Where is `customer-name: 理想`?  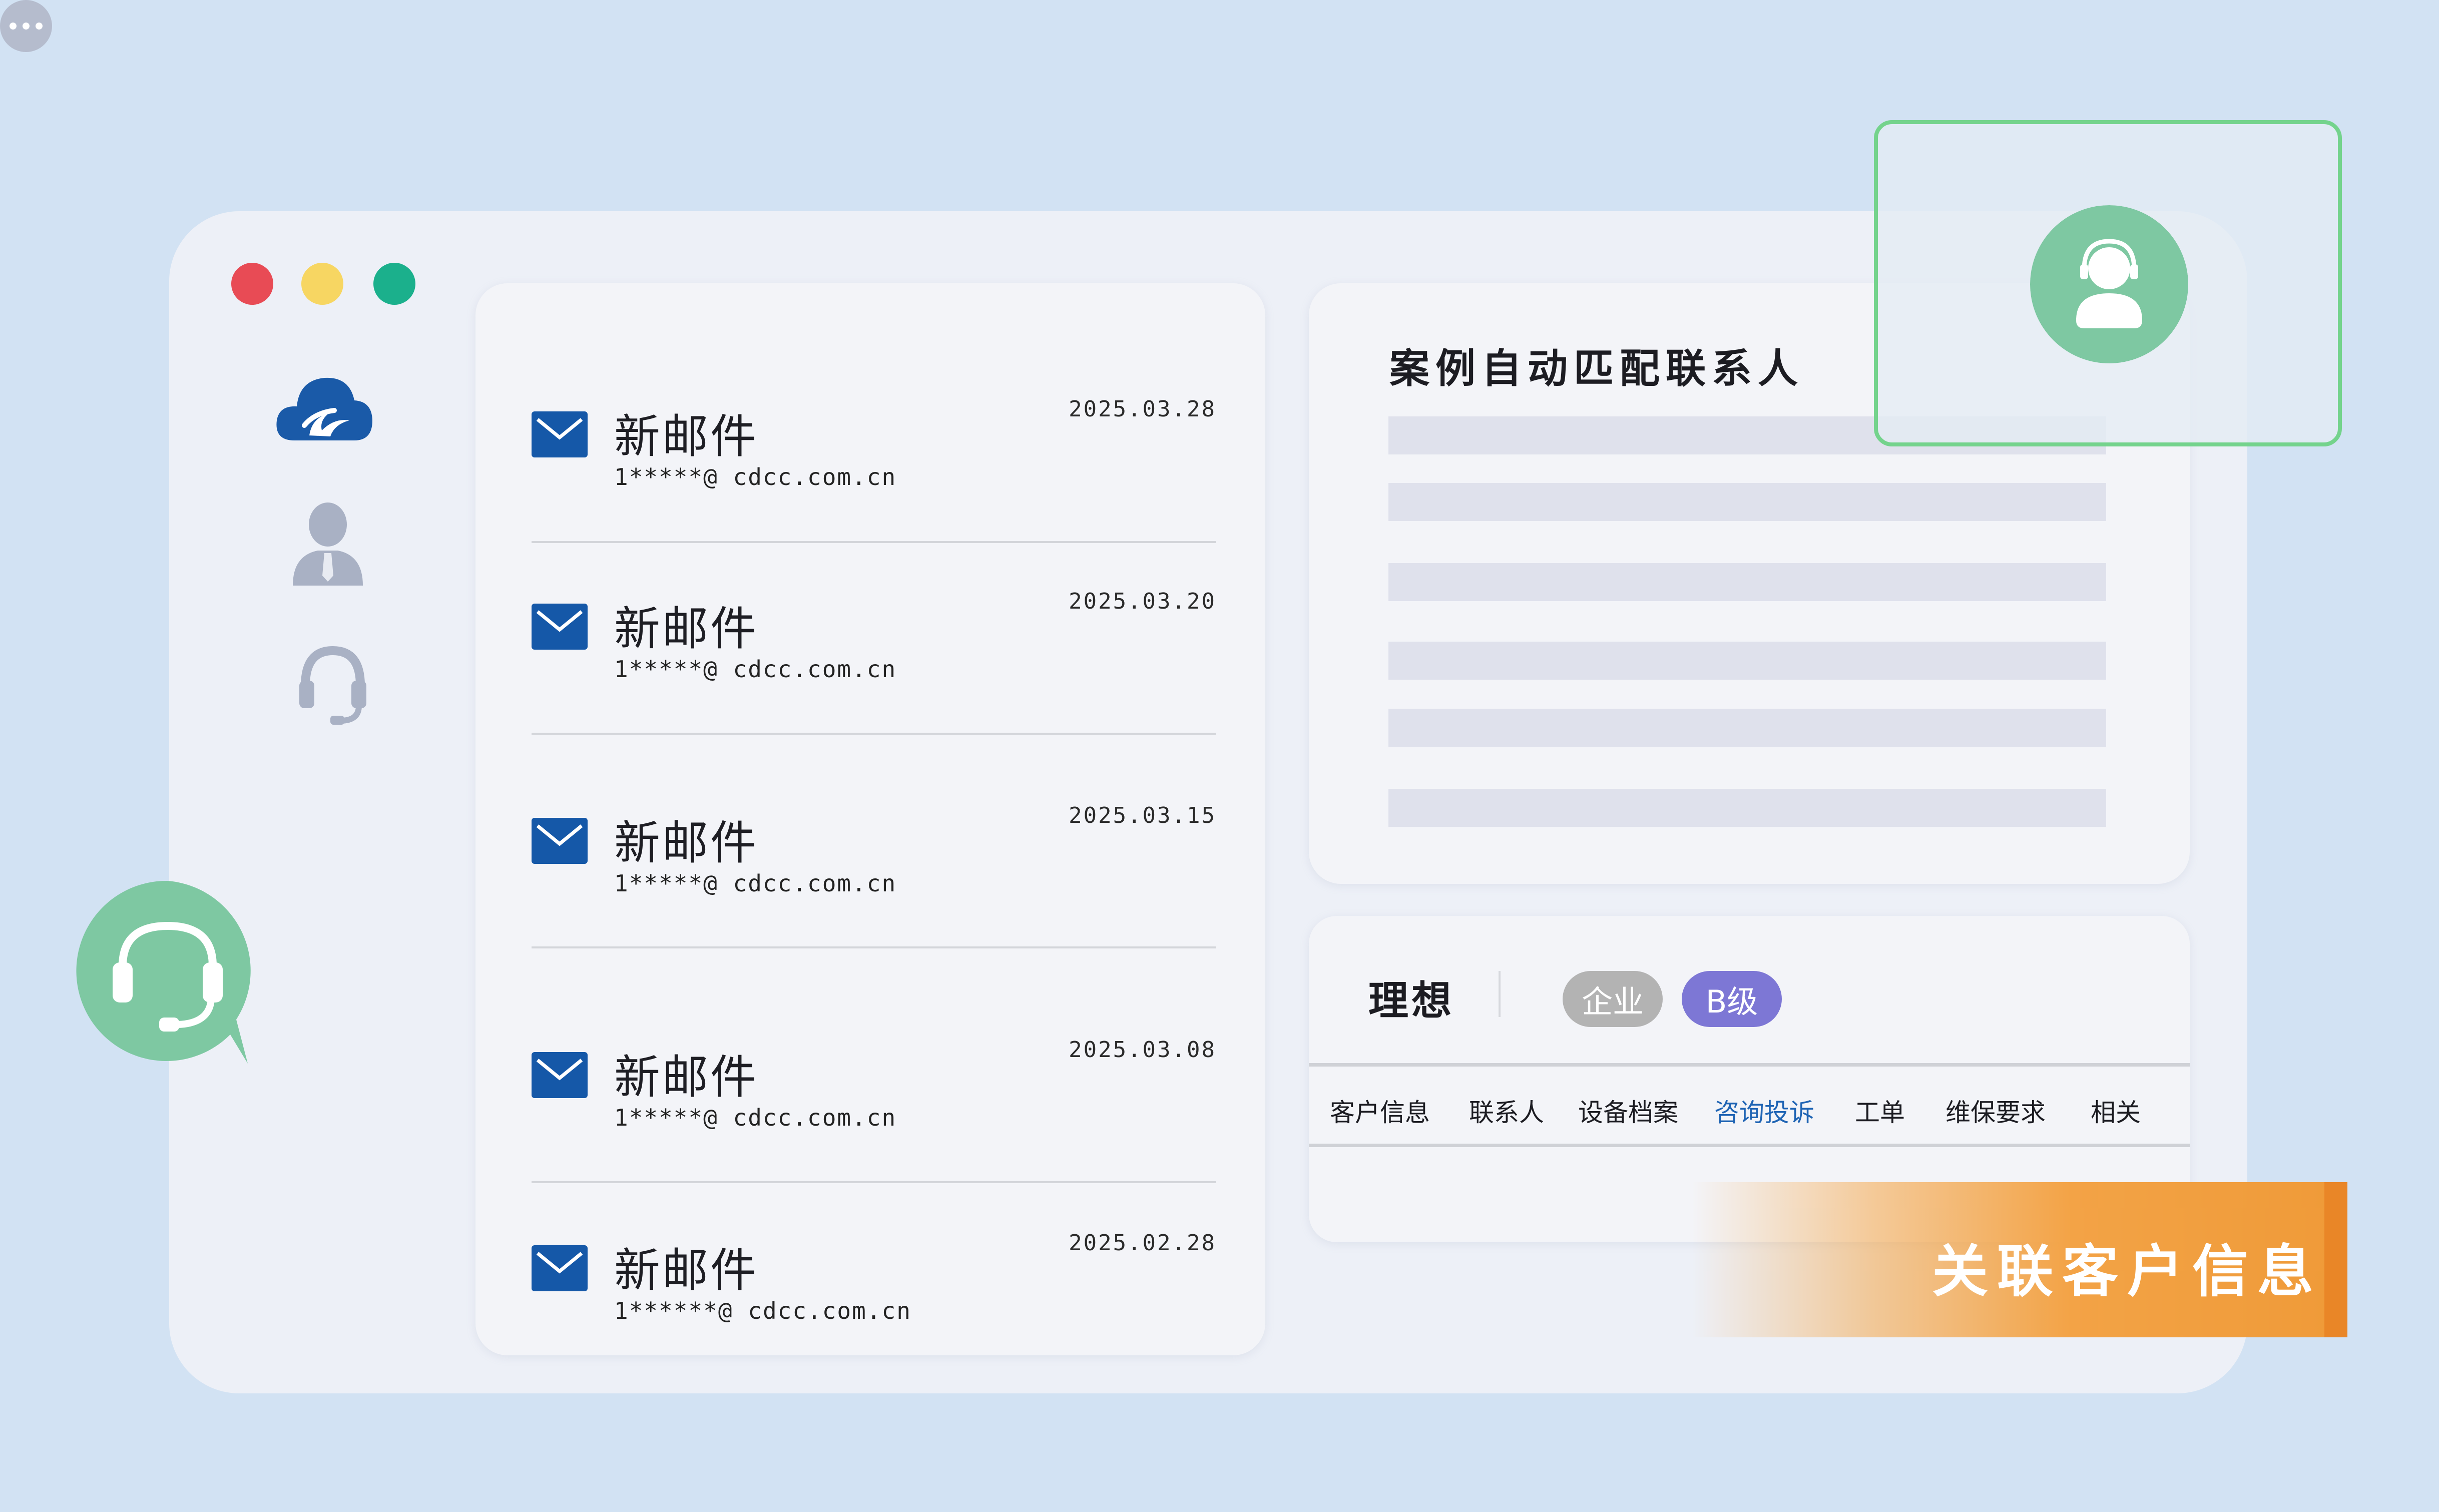
customer-name: 理想 is located at coordinates (1411, 1000).